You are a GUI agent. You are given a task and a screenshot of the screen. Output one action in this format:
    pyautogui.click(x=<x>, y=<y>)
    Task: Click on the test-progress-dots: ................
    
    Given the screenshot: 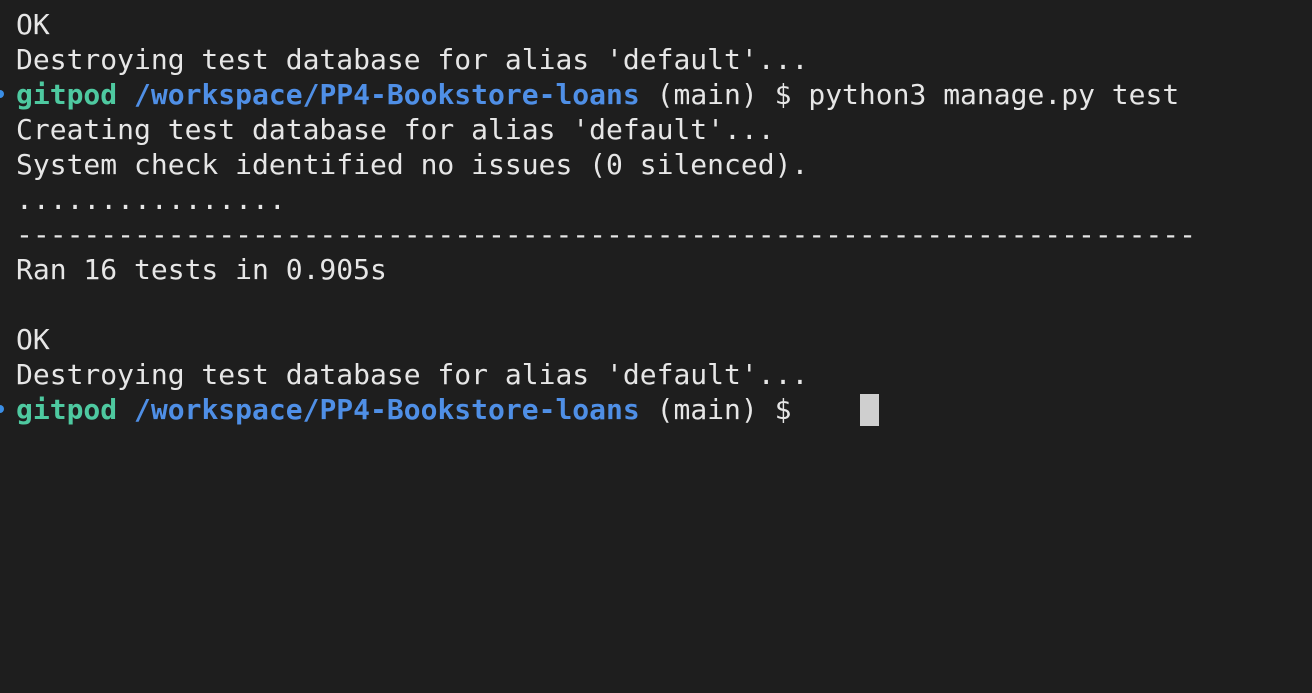 What is the action you would take?
    pyautogui.click(x=151, y=199)
    